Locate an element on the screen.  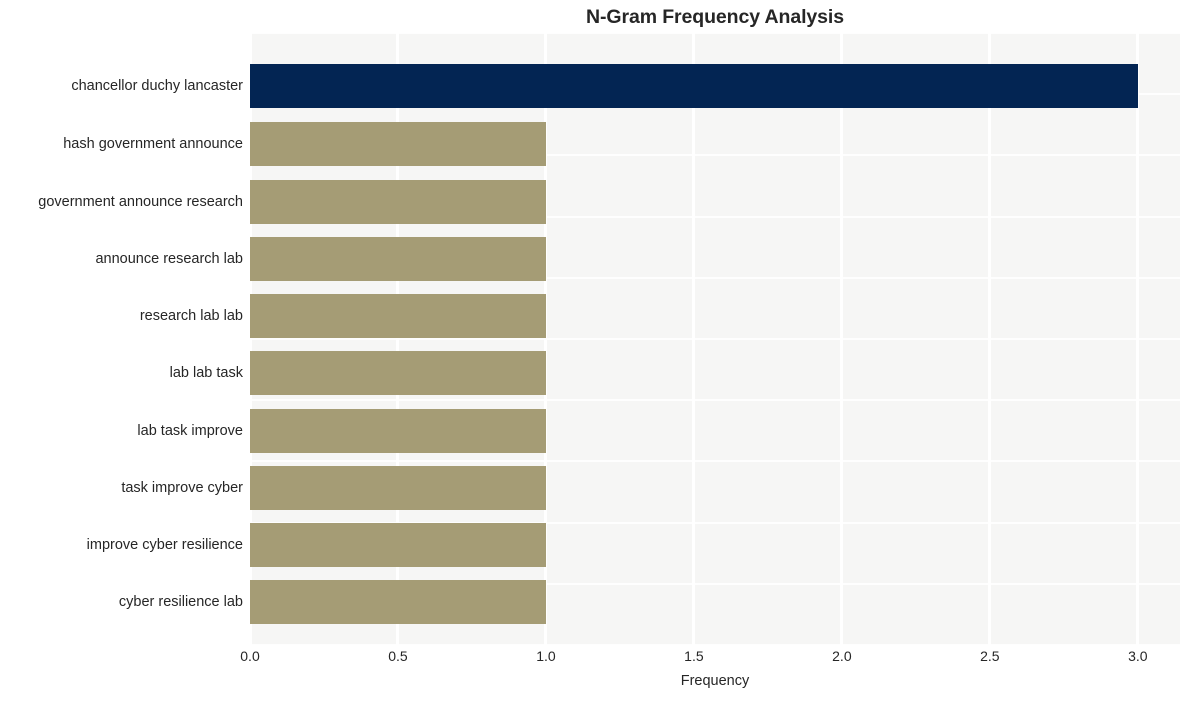
y-axis-tick-label: government announce research is located at coordinates (140, 202).